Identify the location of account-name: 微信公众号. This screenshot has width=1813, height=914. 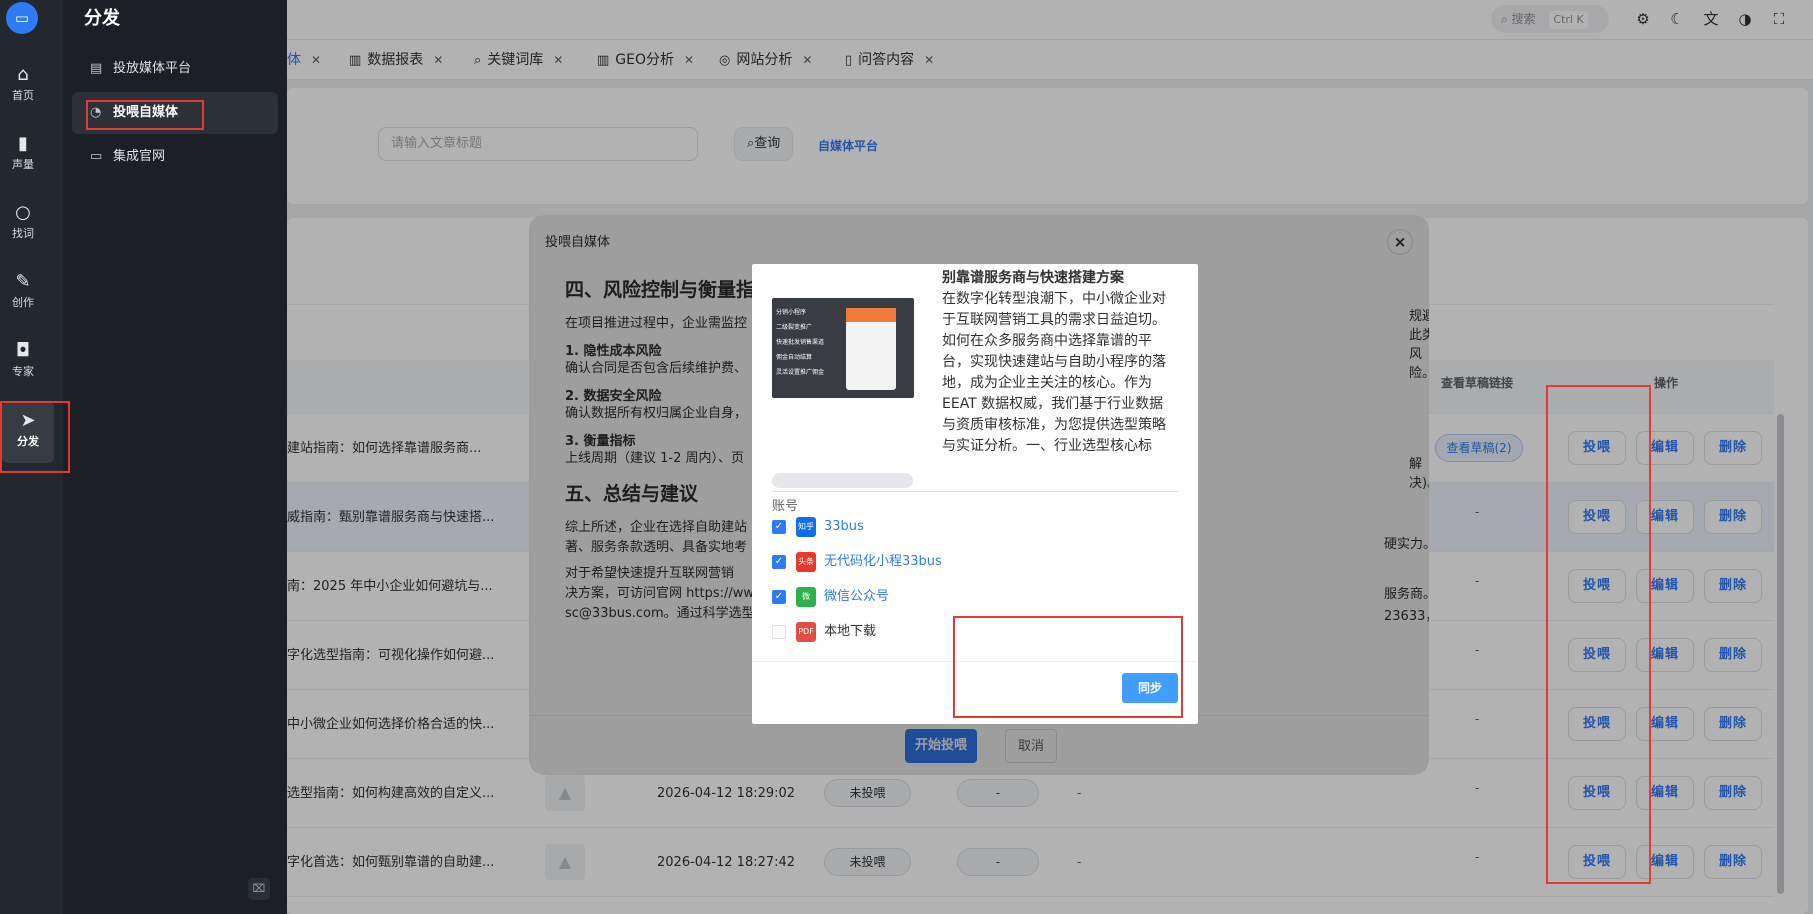
(857, 596).